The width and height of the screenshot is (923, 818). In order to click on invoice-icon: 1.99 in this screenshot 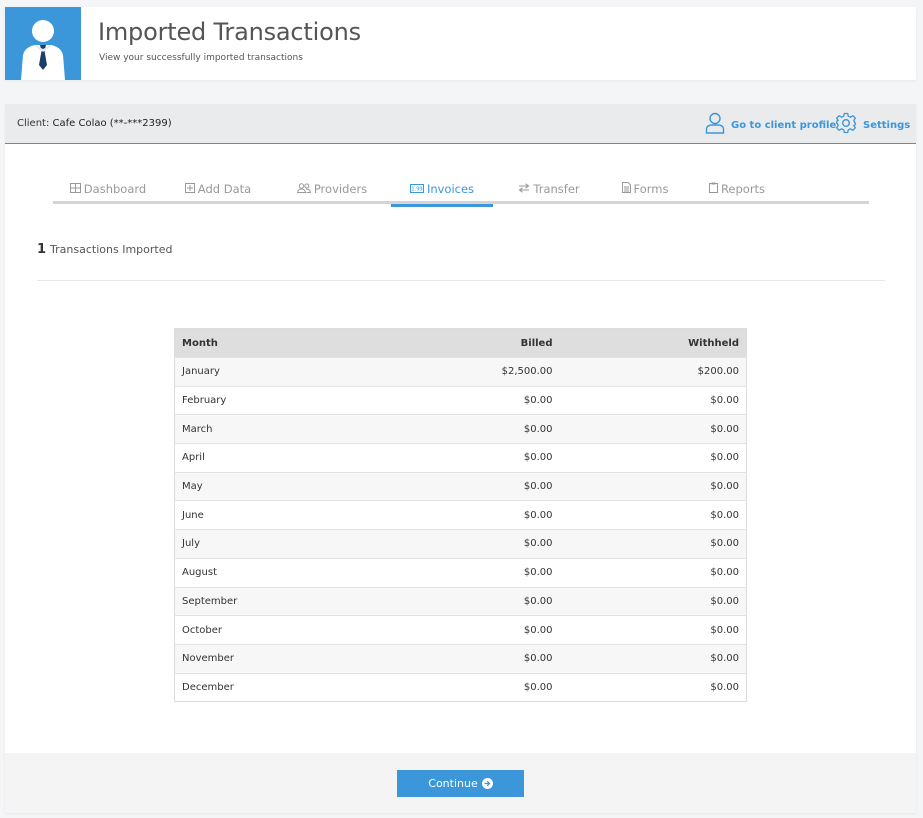, I will do `click(416, 189)`.